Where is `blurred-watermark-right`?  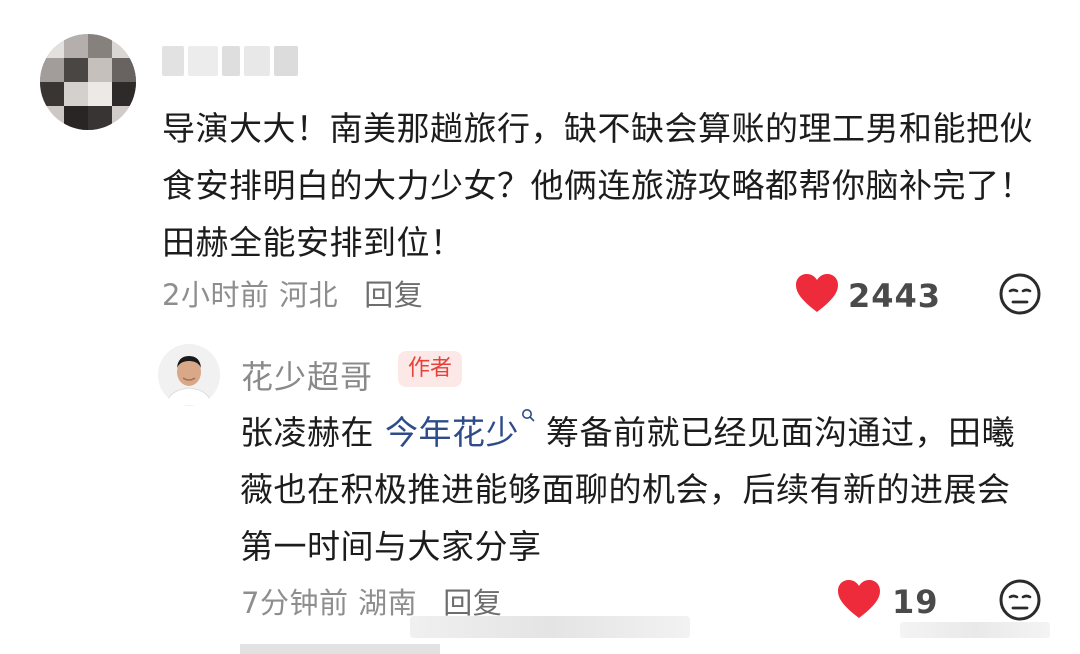
blurred-watermark-right is located at coordinates (975, 630).